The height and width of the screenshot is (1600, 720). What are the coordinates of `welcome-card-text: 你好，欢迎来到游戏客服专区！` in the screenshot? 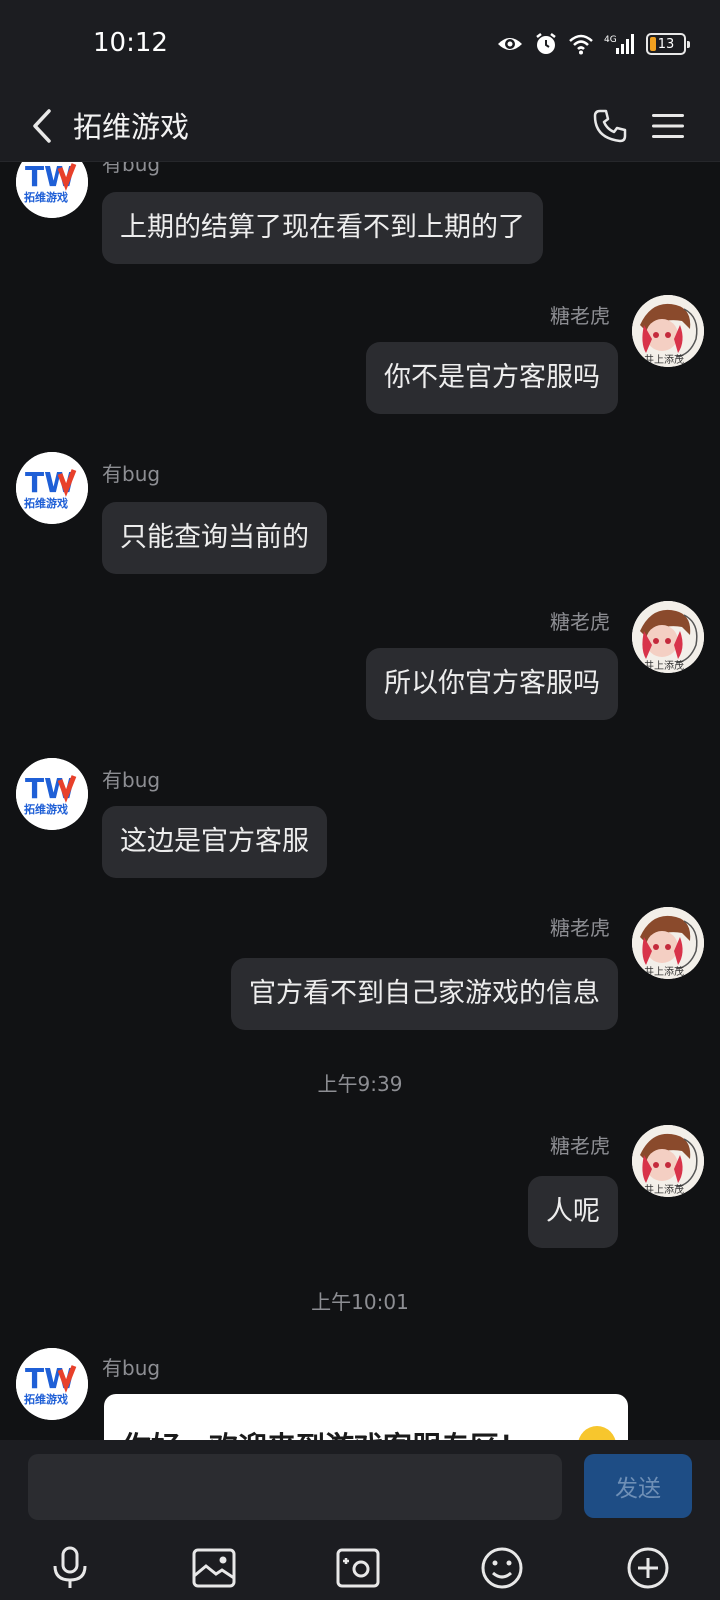 It's located at (325, 1432).